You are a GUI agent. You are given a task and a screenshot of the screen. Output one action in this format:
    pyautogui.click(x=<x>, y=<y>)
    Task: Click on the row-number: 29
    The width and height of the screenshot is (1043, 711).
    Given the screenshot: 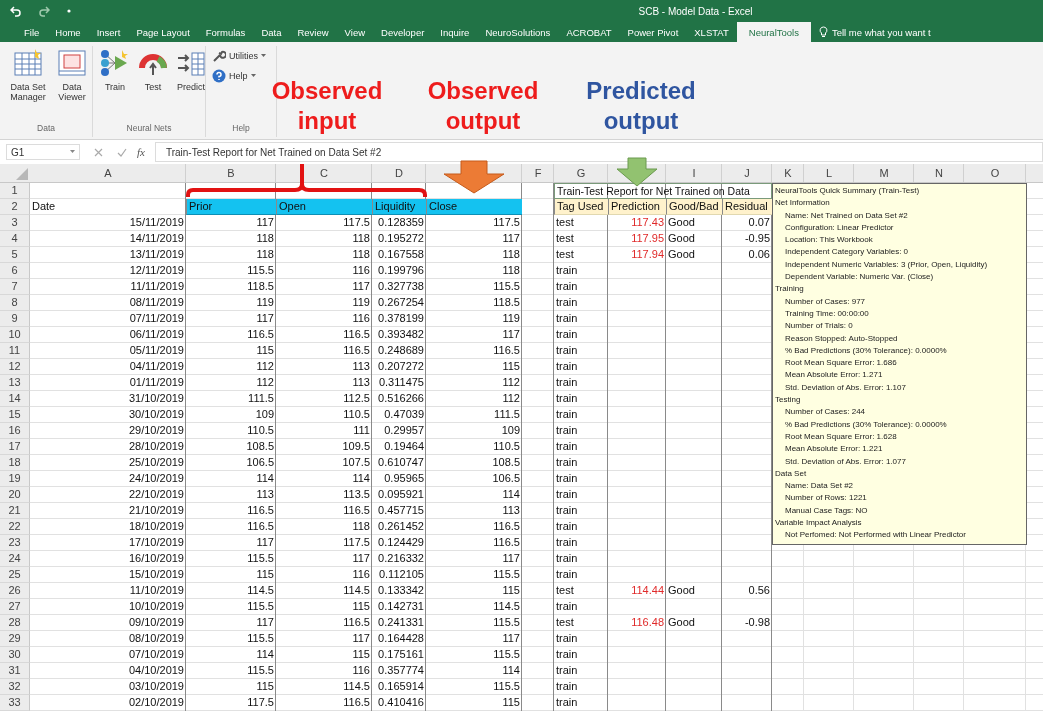 What is the action you would take?
    pyautogui.click(x=15, y=639)
    